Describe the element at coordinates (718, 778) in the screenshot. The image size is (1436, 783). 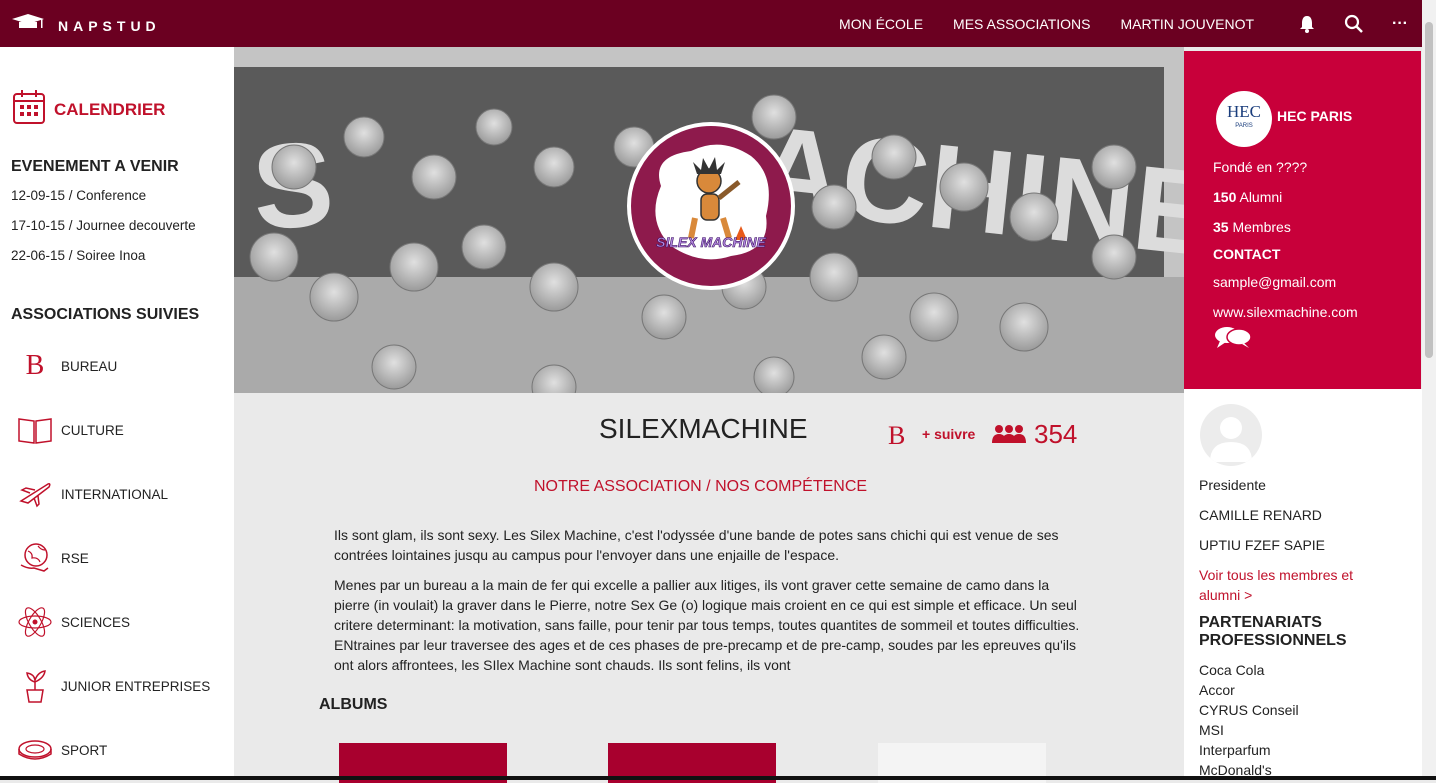
I see `window-bottom-edge` at that location.